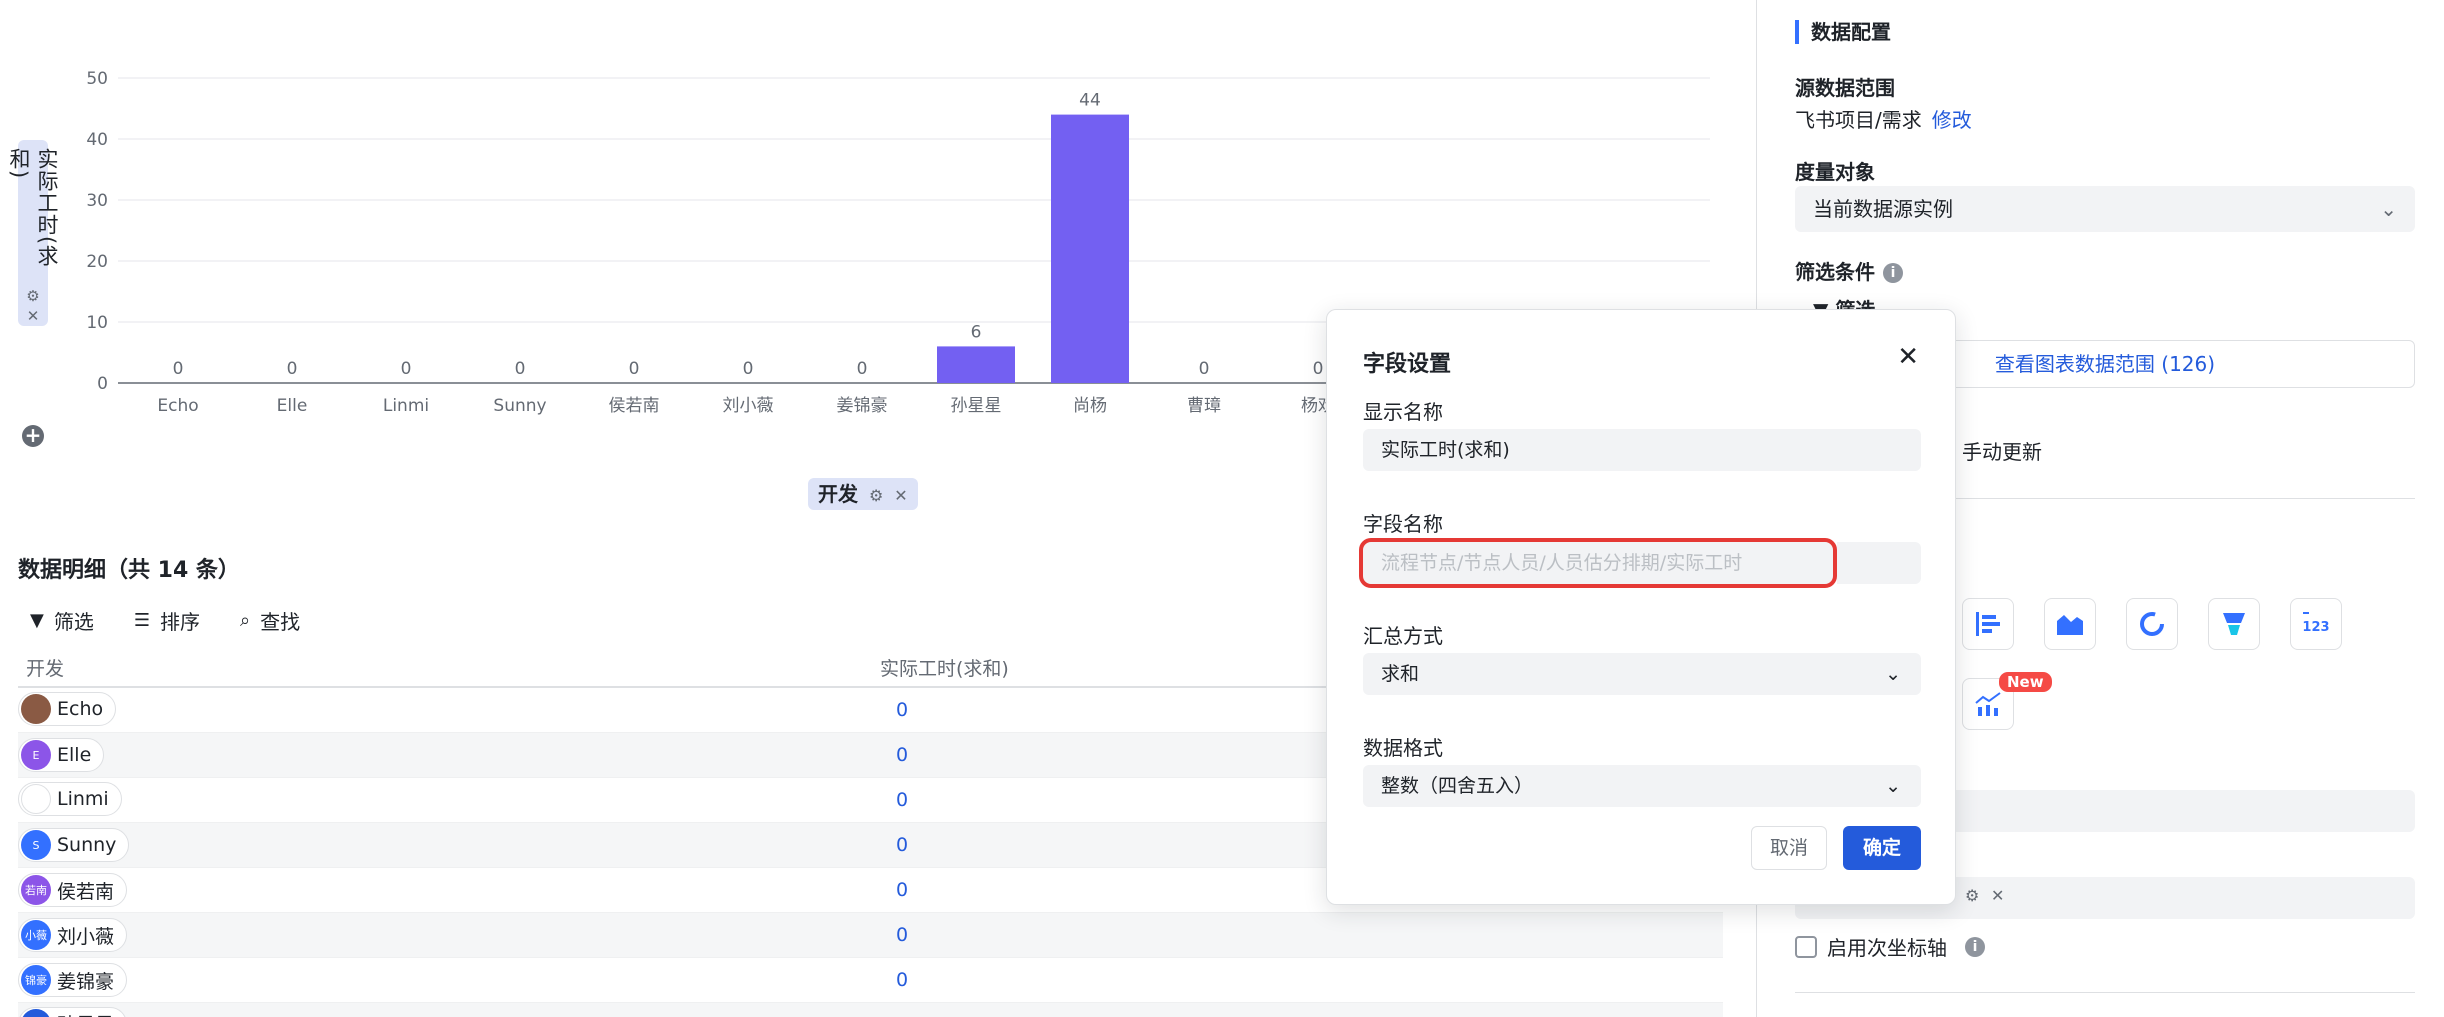 This screenshot has width=2444, height=1017. Describe the element at coordinates (2025, 682) in the screenshot. I see `new-badge: New` at that location.